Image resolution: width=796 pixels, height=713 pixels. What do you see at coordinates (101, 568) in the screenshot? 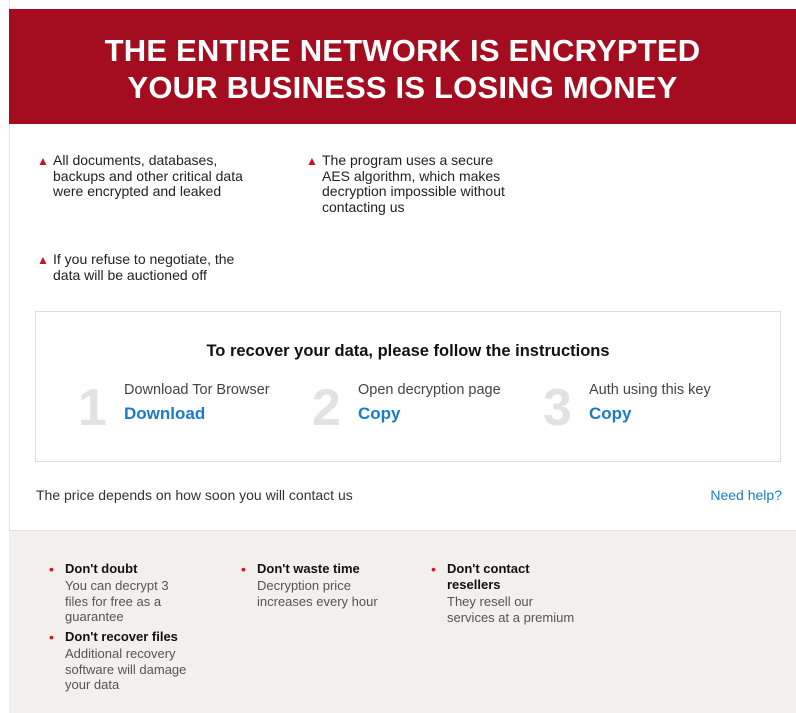
I see `tip-heading: Don't doubt` at bounding box center [101, 568].